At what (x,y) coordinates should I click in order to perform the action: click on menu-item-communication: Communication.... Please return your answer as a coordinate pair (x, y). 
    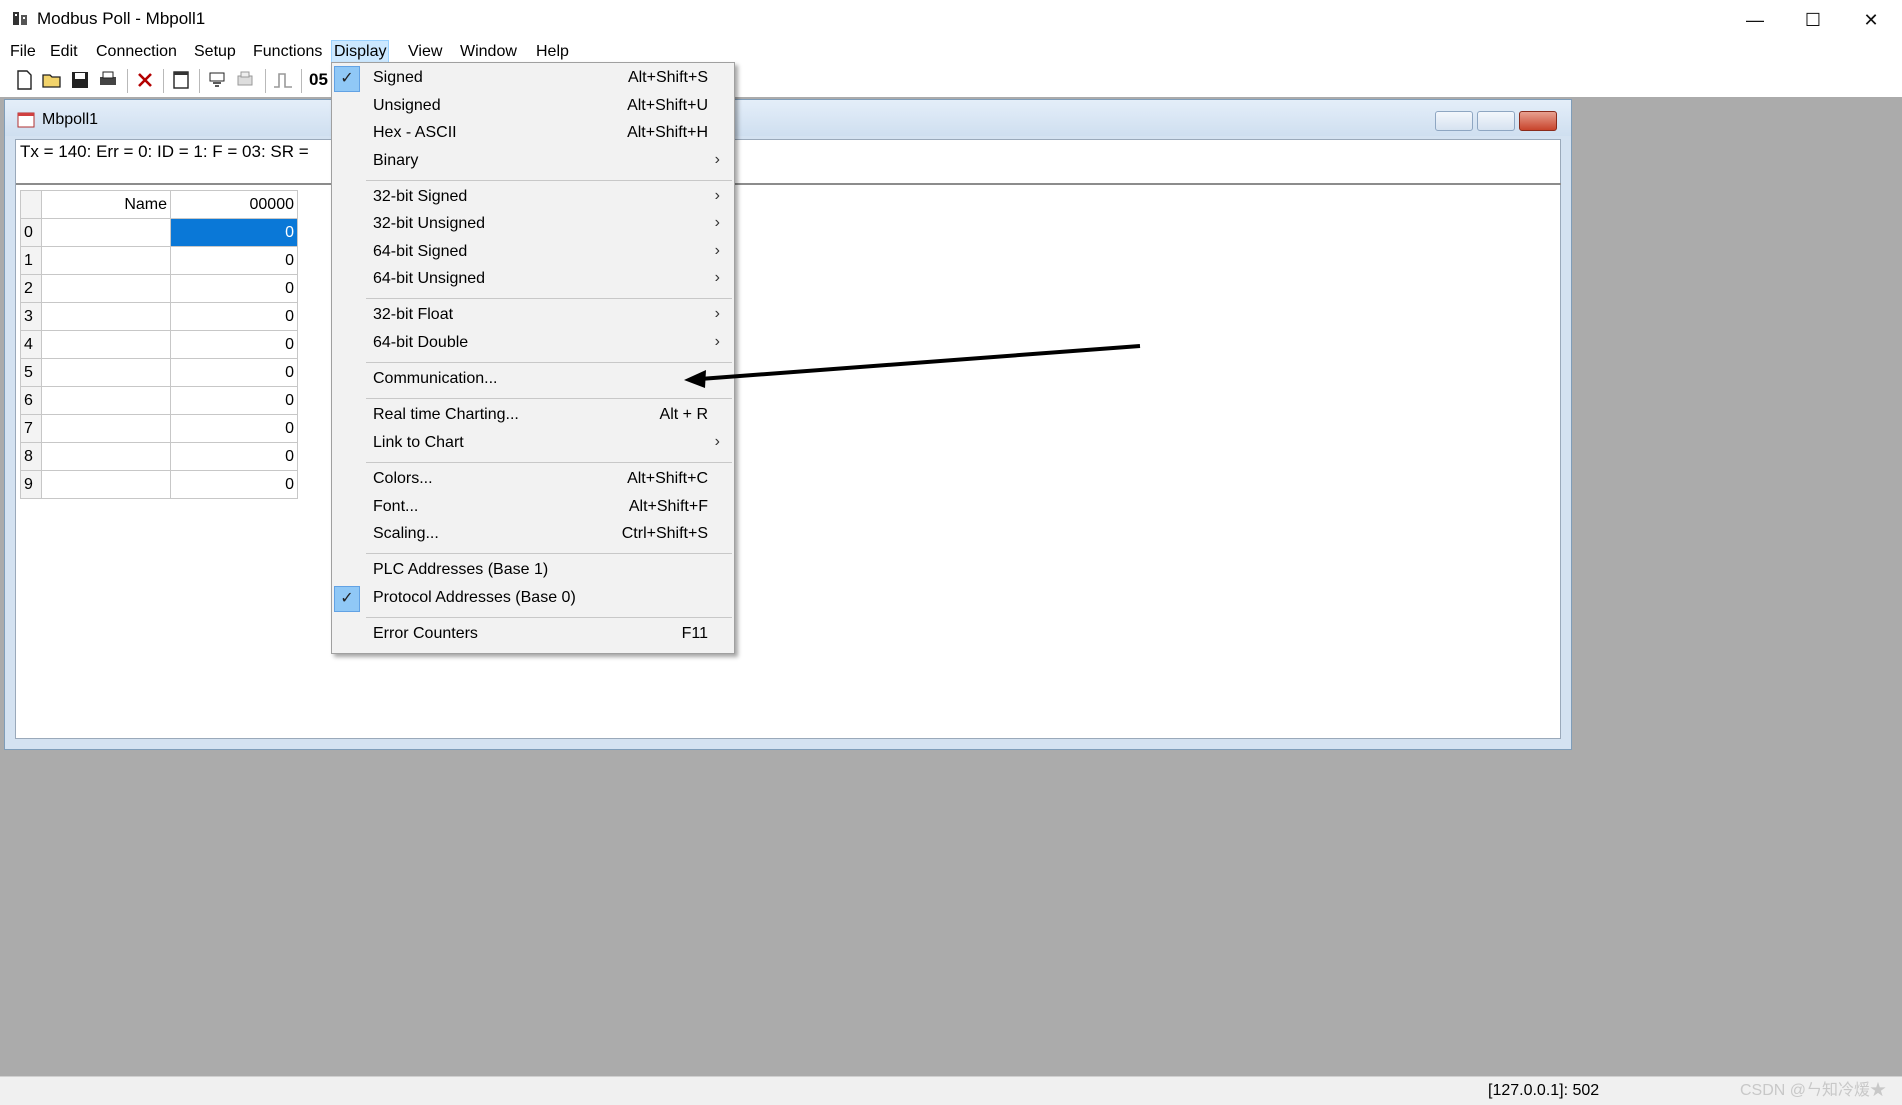
    Looking at the image, I should click on (533, 380).